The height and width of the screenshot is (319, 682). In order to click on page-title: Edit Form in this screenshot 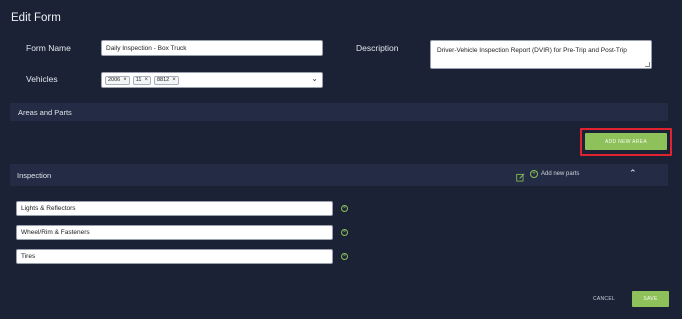, I will do `click(36, 18)`.